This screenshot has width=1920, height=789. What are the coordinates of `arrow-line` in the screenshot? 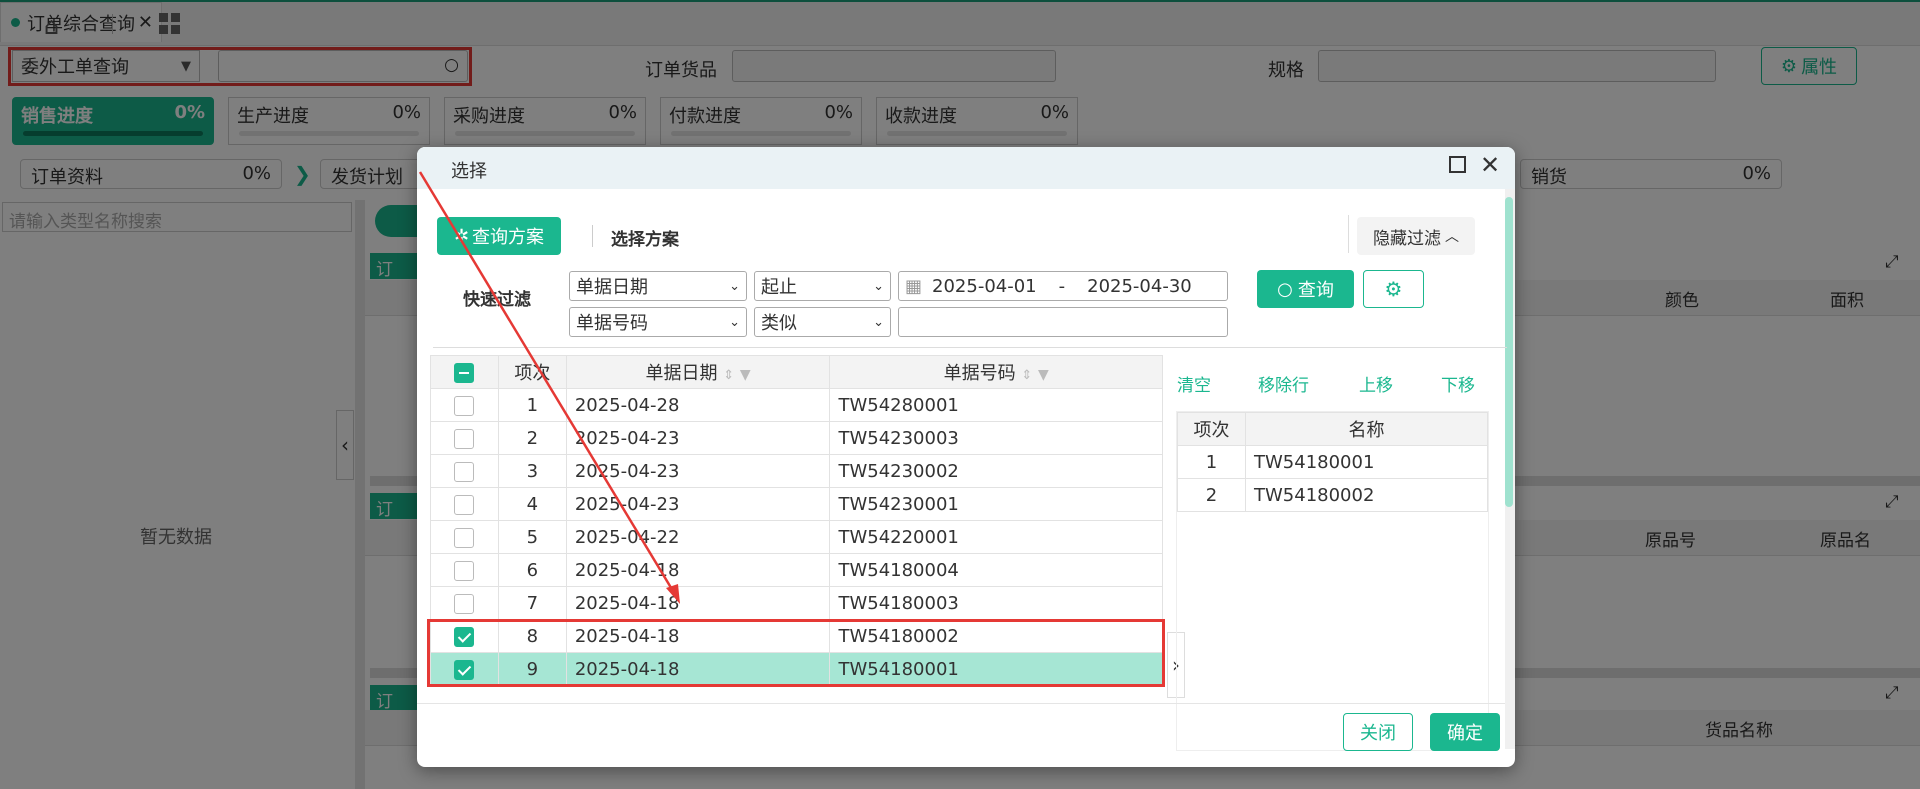 It's located at (548, 384).